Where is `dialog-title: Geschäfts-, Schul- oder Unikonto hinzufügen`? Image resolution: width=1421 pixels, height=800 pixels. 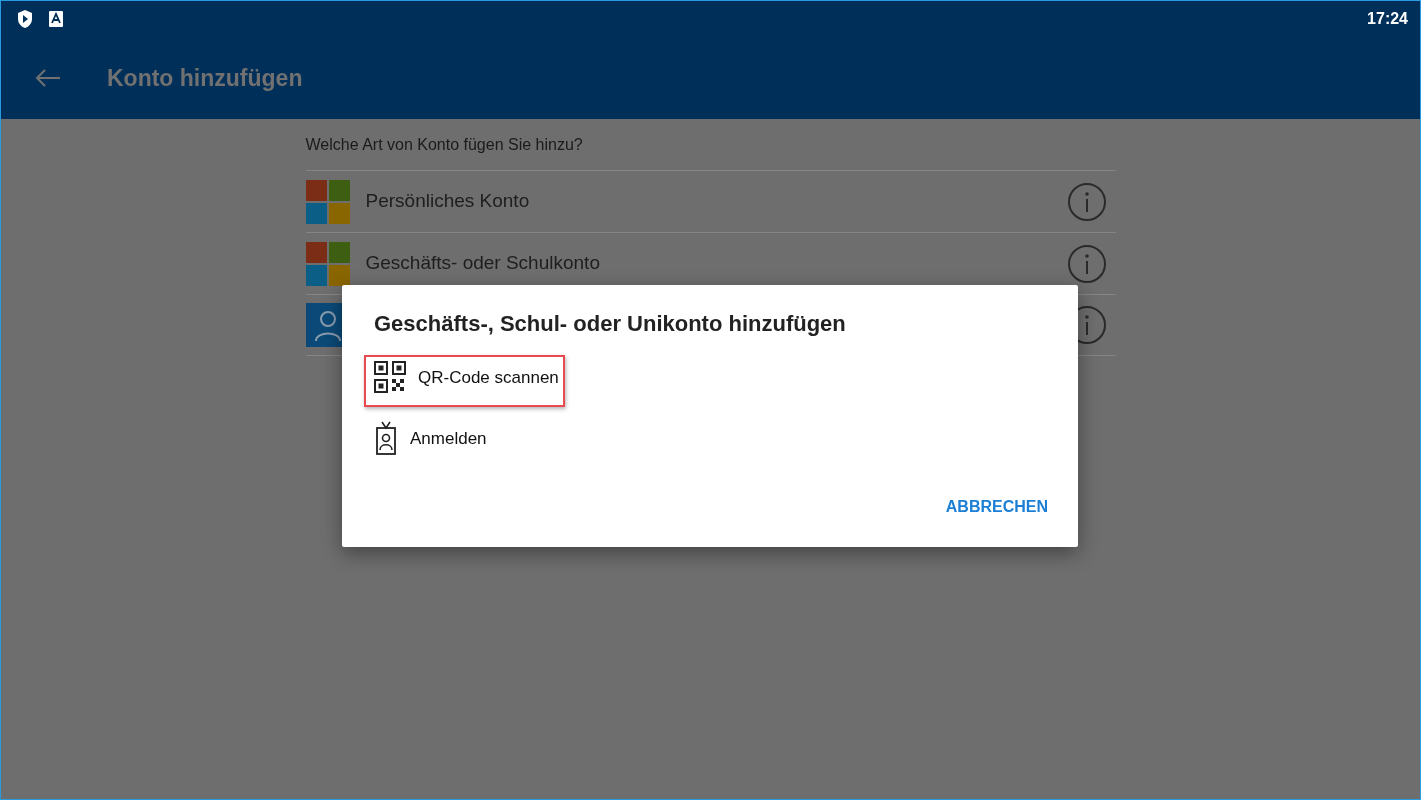
dialog-title: Geschäfts-, Schul- oder Unikonto hinzufügen is located at coordinates (610, 324).